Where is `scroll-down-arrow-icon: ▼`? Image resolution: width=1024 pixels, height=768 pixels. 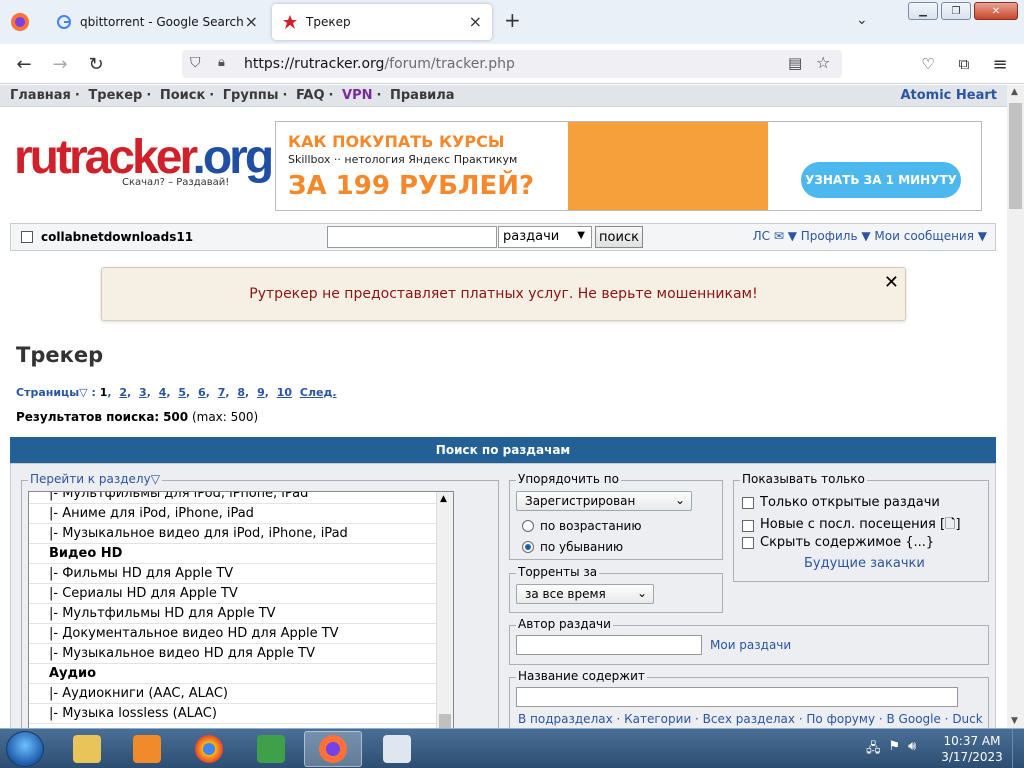 scroll-down-arrow-icon: ▼ is located at coordinates (1014, 721).